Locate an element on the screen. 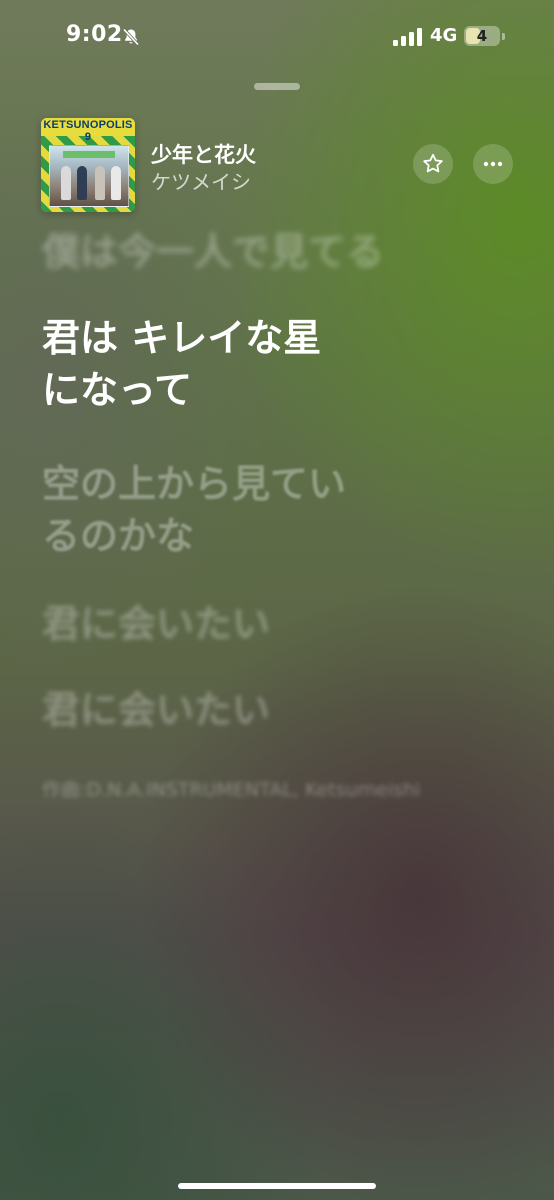  battery-cap is located at coordinates (503, 36).